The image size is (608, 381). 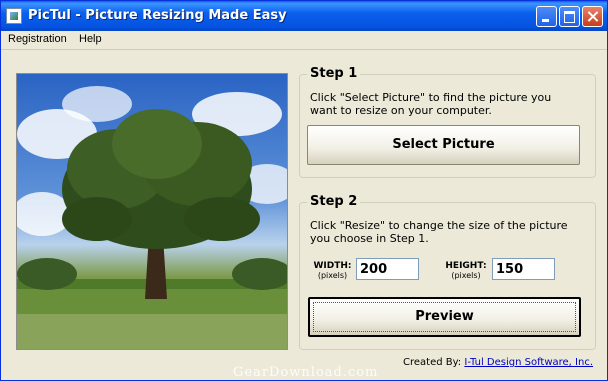 What do you see at coordinates (569, 16) in the screenshot?
I see `maximize-button` at bounding box center [569, 16].